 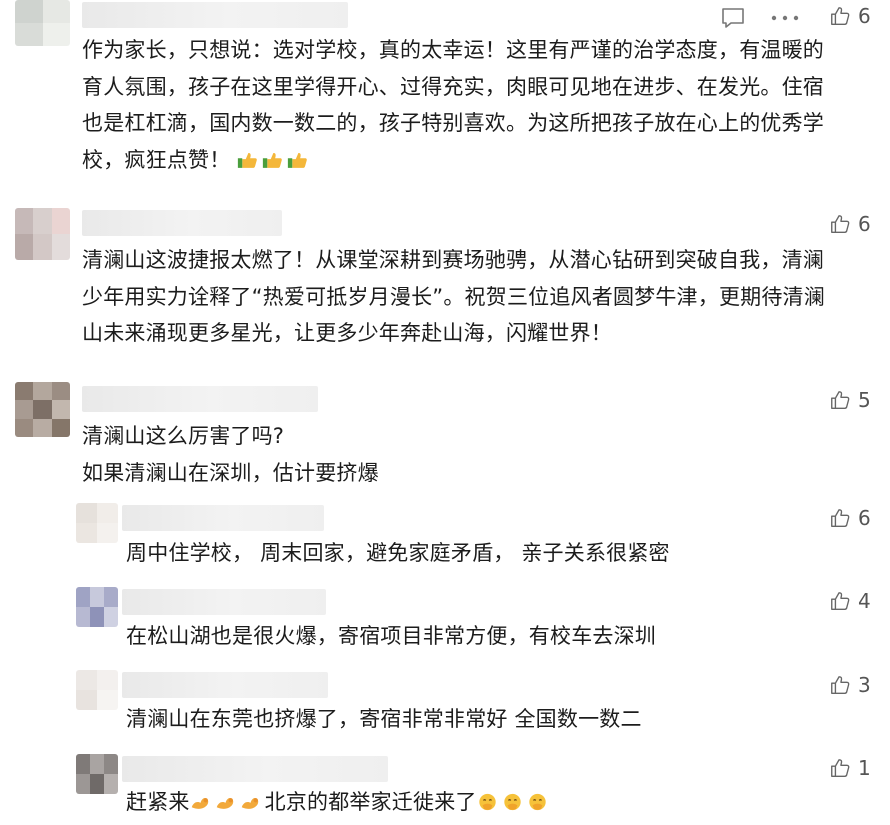 What do you see at coordinates (864, 768) in the screenshot?
I see `like-count: 1` at bounding box center [864, 768].